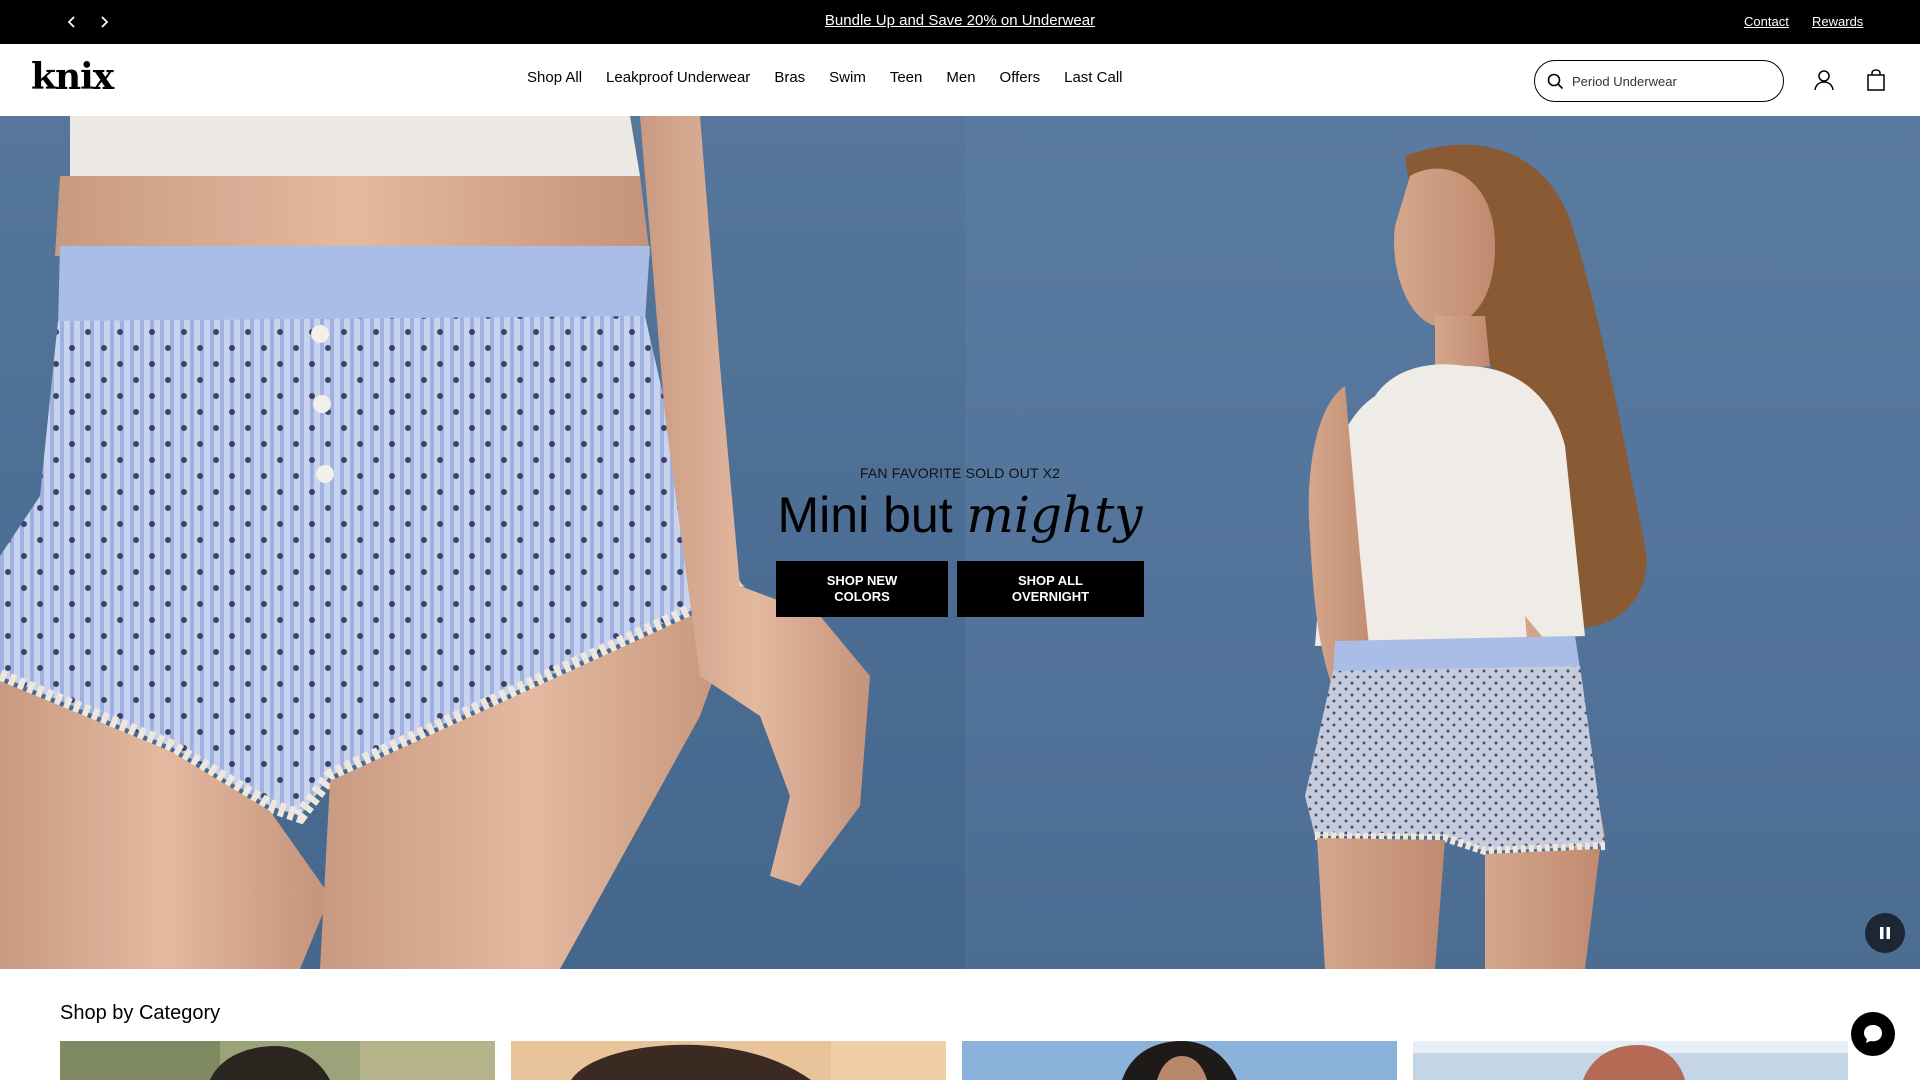  I want to click on user-icon, so click(1824, 80).